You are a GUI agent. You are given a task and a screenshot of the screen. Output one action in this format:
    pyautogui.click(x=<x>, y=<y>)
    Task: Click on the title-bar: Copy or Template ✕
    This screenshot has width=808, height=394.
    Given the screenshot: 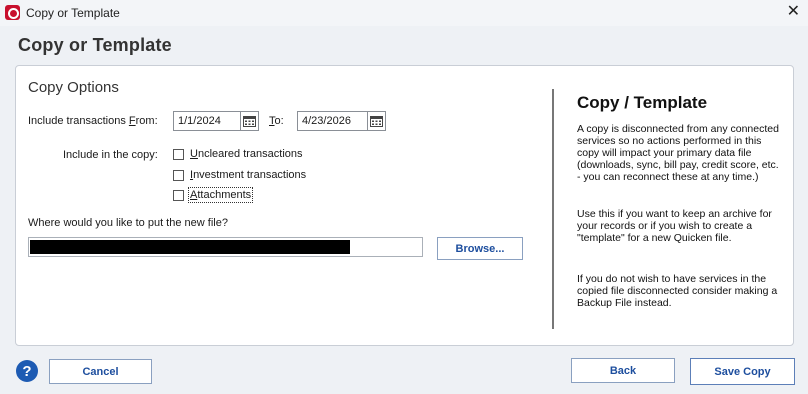 What is the action you would take?
    pyautogui.click(x=404, y=13)
    